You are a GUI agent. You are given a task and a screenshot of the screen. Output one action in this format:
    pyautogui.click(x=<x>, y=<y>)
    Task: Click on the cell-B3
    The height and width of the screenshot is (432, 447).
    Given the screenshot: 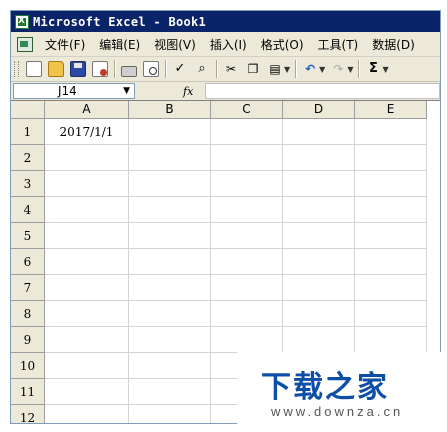 What is the action you would take?
    pyautogui.click(x=170, y=184)
    